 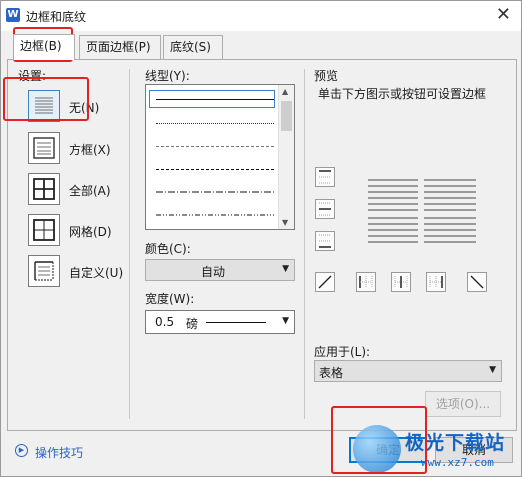 I want to click on scroll-down-icon: ▼, so click(x=285, y=222).